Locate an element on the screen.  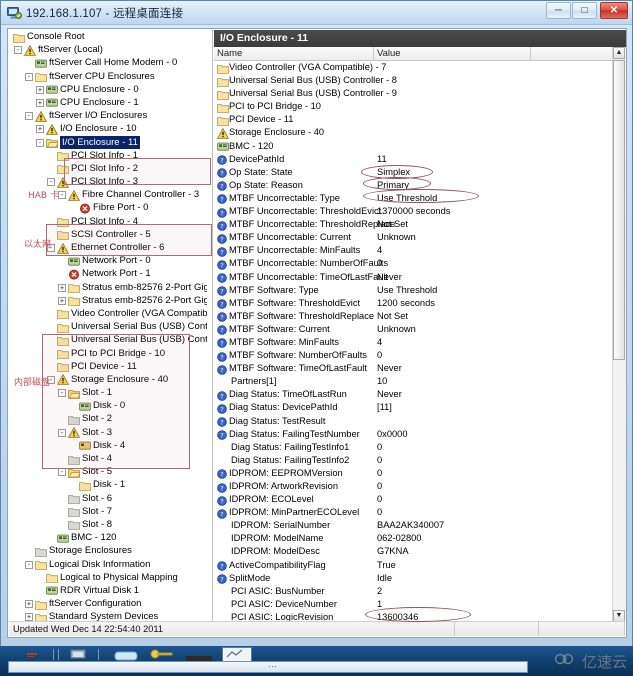
tree-item: - ftServer CPU Enclosures is located at coordinates (108, 76).